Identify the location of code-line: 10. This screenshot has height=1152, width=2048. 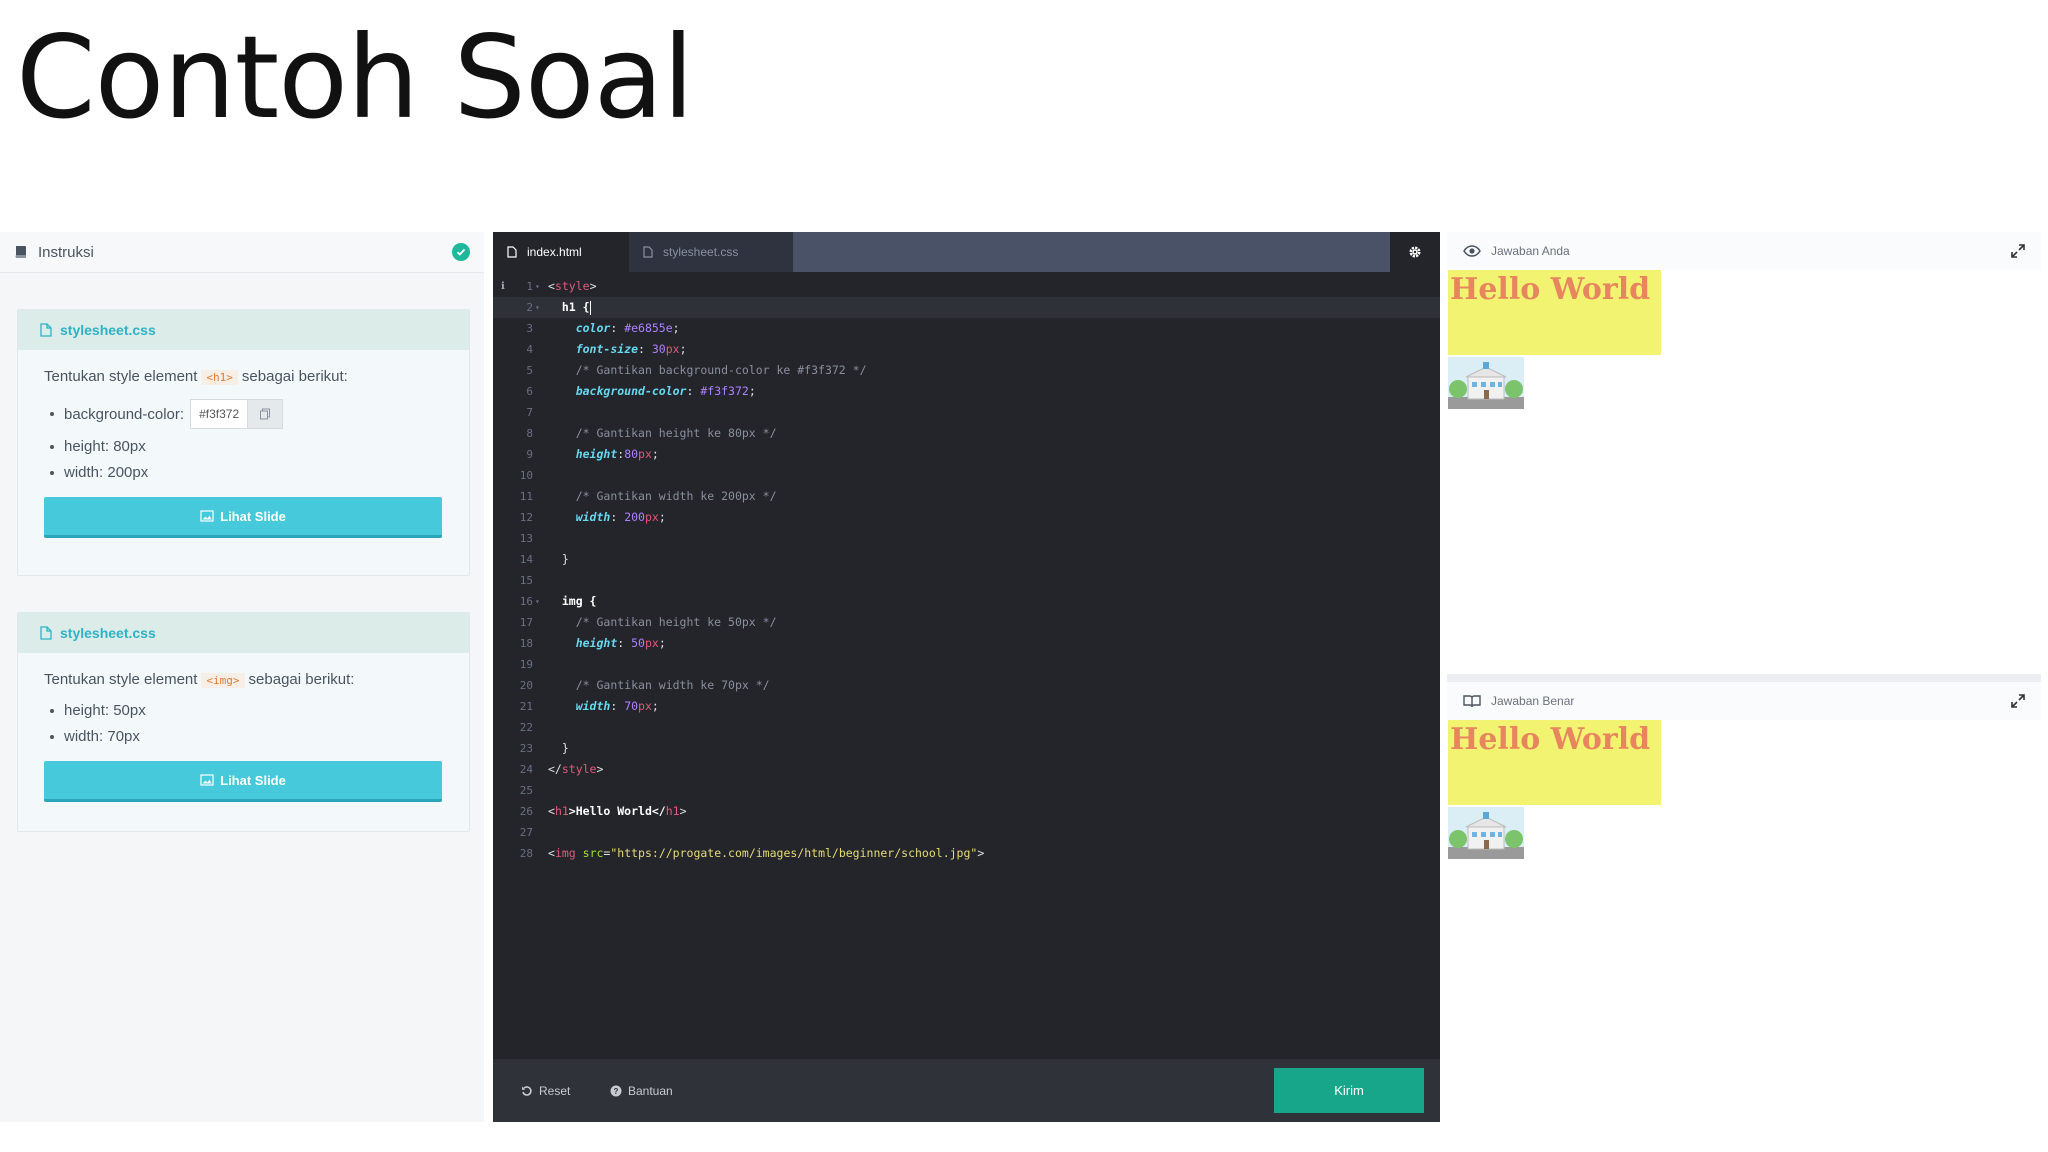
(966, 475).